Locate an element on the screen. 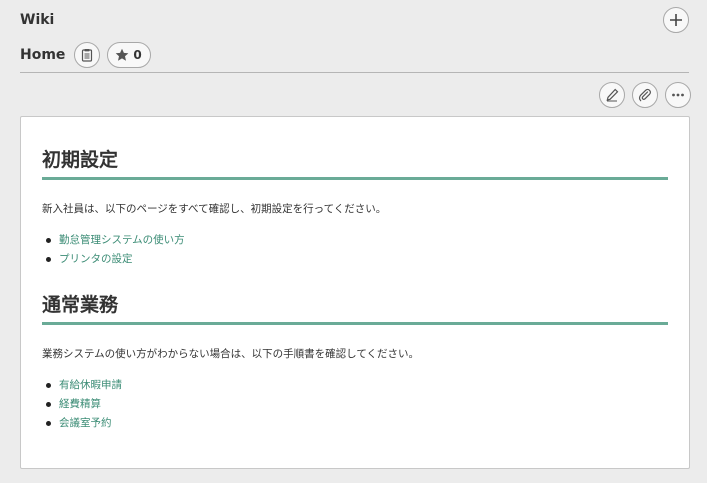 The image size is (707, 483). page-title-row: Home 0 is located at coordinates (85, 55).